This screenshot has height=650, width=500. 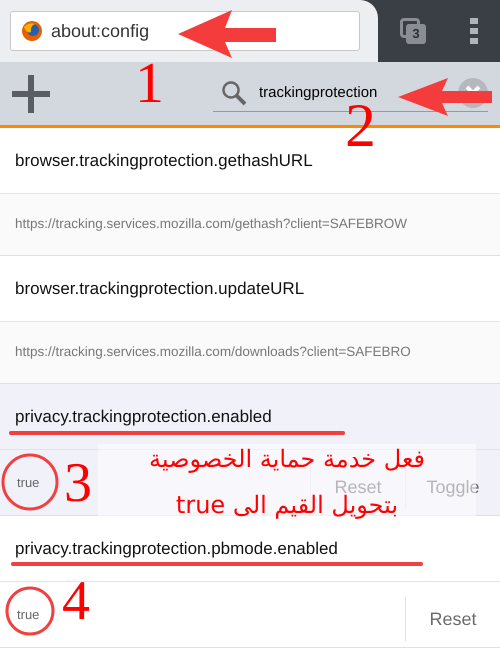 I want to click on menu-icon, so click(x=474, y=31).